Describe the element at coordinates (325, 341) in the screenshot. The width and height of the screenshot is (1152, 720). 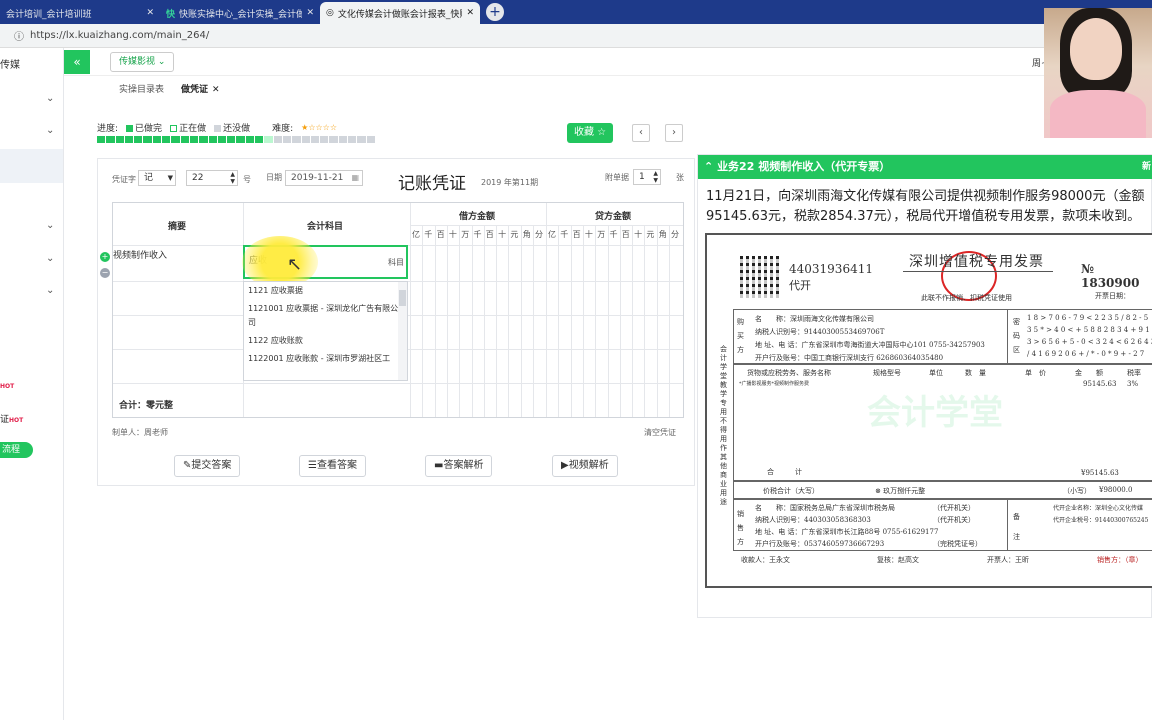
I see `dropdown-item: 1122 应收账款` at that location.